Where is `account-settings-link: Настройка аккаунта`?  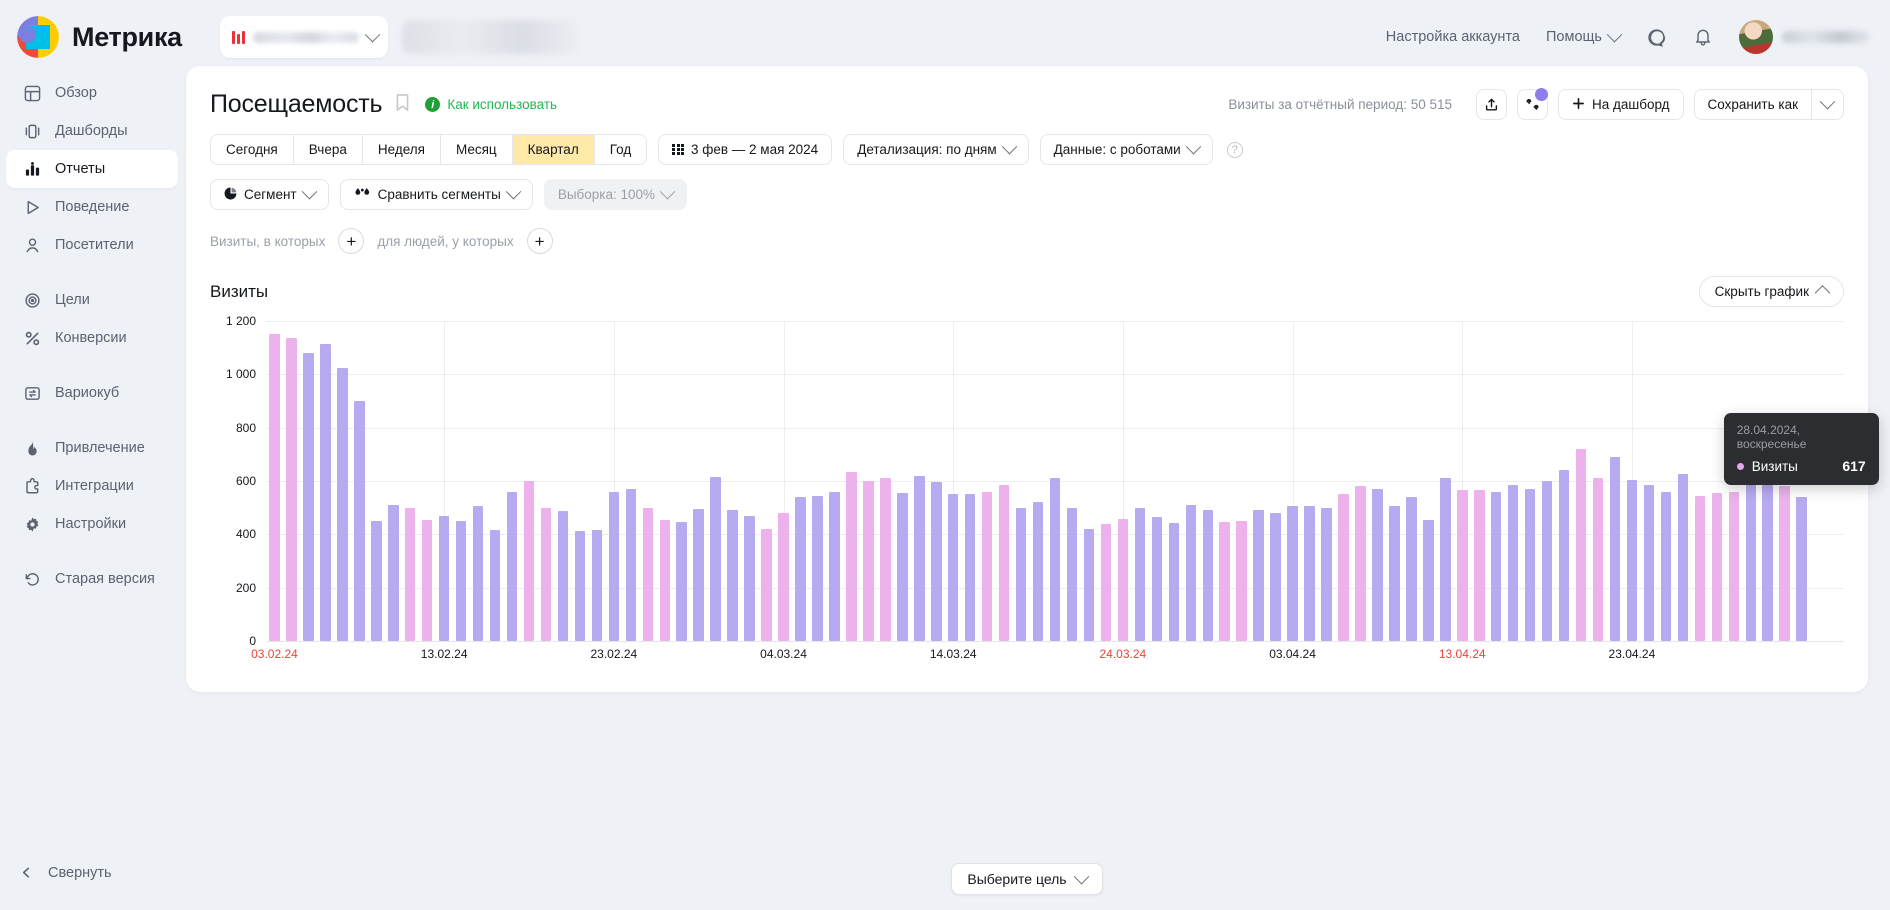 account-settings-link: Настройка аккаунта is located at coordinates (1453, 37).